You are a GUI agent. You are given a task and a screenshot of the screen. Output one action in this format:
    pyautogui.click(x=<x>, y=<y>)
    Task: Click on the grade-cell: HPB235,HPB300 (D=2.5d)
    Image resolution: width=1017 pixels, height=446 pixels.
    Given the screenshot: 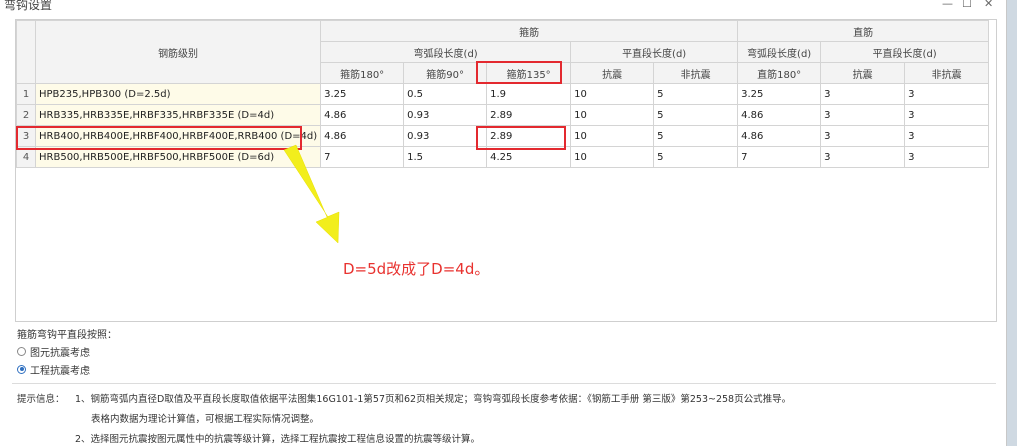 What is the action you would take?
    pyautogui.click(x=178, y=94)
    